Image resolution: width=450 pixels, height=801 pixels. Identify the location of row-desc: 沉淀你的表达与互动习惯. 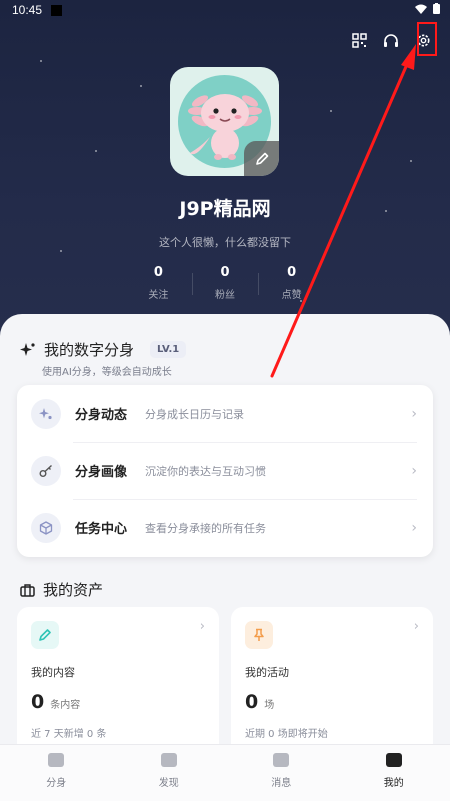
(278, 471).